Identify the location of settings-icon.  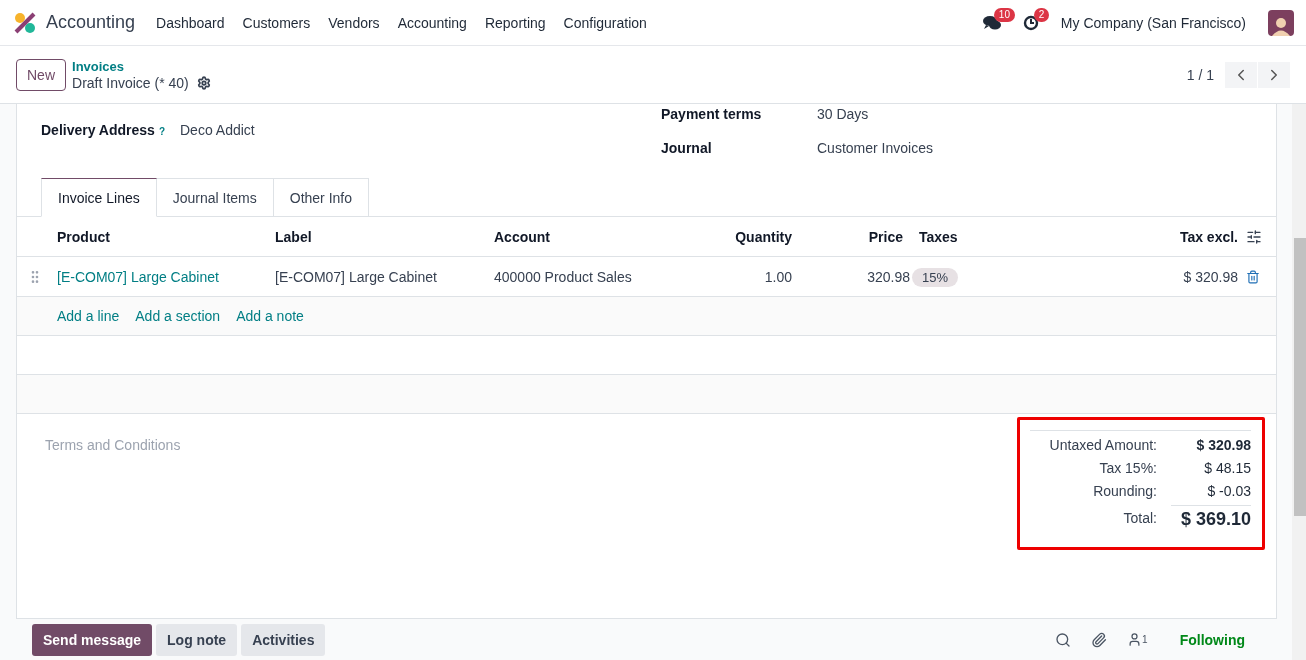
(203, 82).